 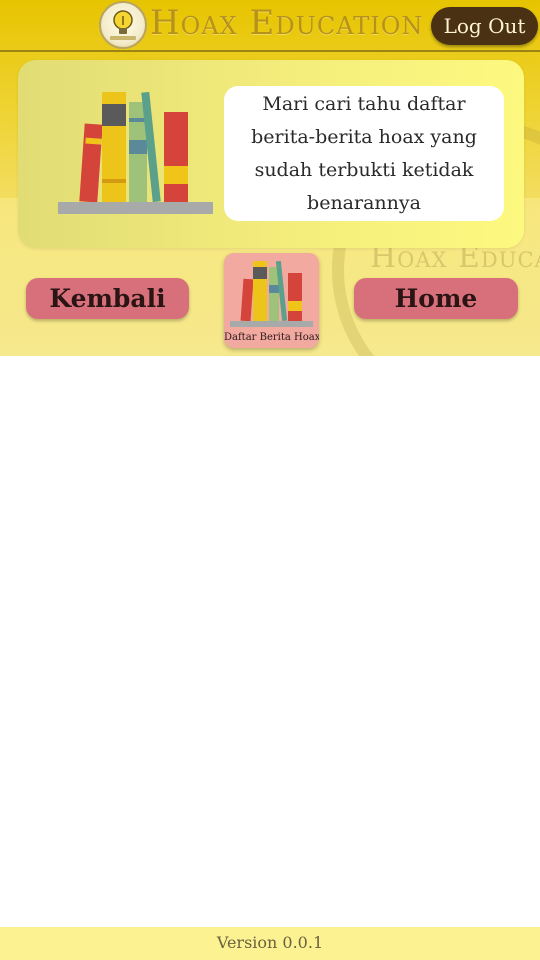 What do you see at coordinates (436, 298) in the screenshot?
I see `home-button: Home` at bounding box center [436, 298].